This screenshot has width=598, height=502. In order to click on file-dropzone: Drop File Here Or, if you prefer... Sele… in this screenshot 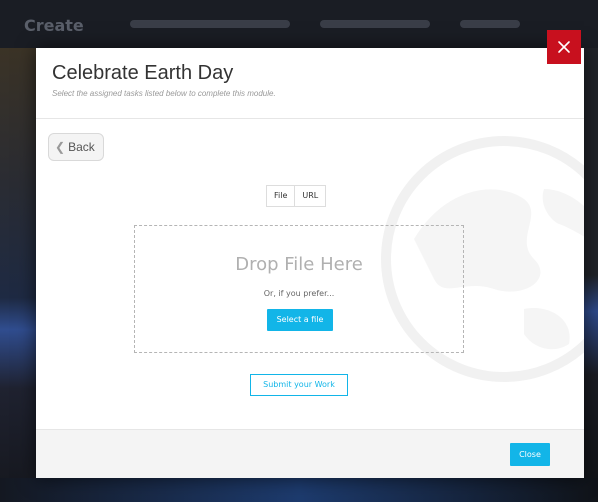, I will do `click(299, 289)`.